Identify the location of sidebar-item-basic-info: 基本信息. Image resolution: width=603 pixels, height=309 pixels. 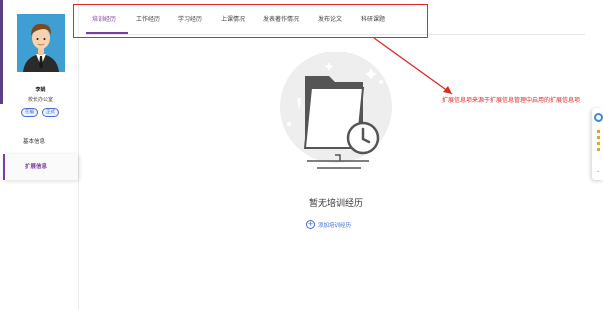
(40, 142).